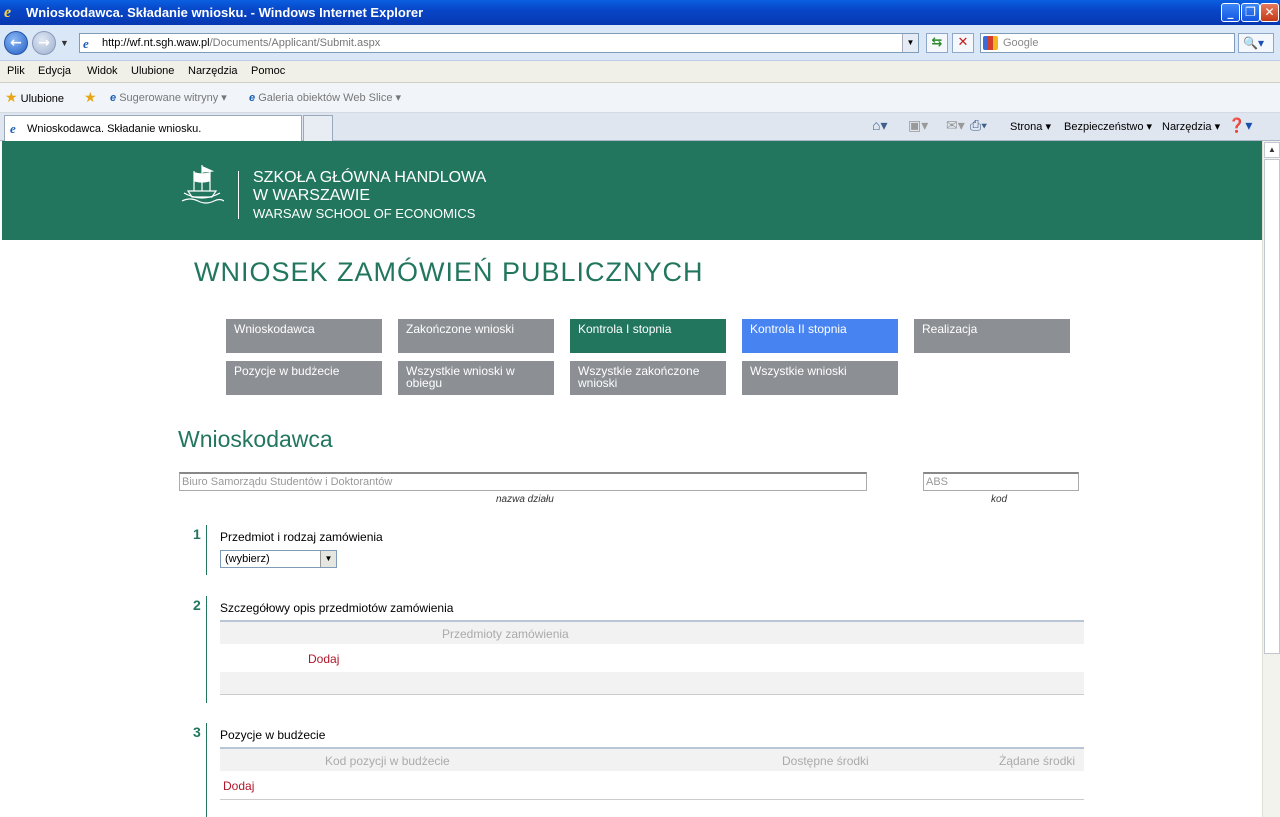  What do you see at coordinates (247, 559) in the screenshot?
I see `order-type-select-value: (wybierz)` at bounding box center [247, 559].